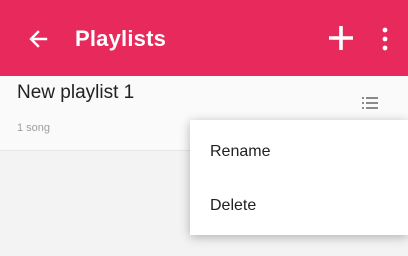 This screenshot has height=256, width=408. I want to click on more-vertical-icon, so click(385, 39).